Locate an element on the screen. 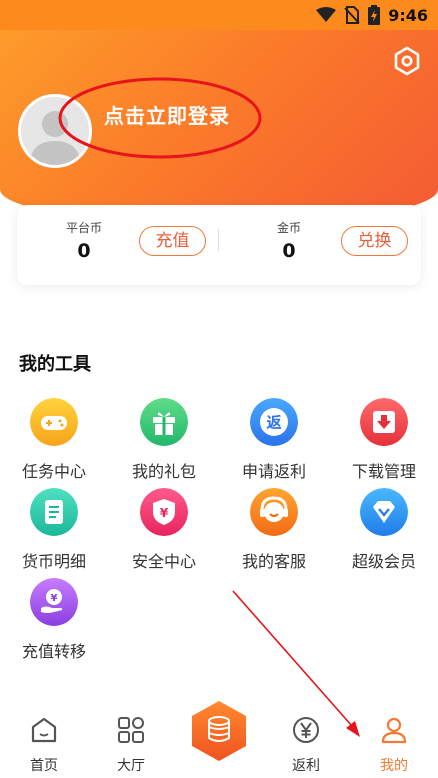 The image size is (438, 778). tool-label: 任务中心 is located at coordinates (53, 471).